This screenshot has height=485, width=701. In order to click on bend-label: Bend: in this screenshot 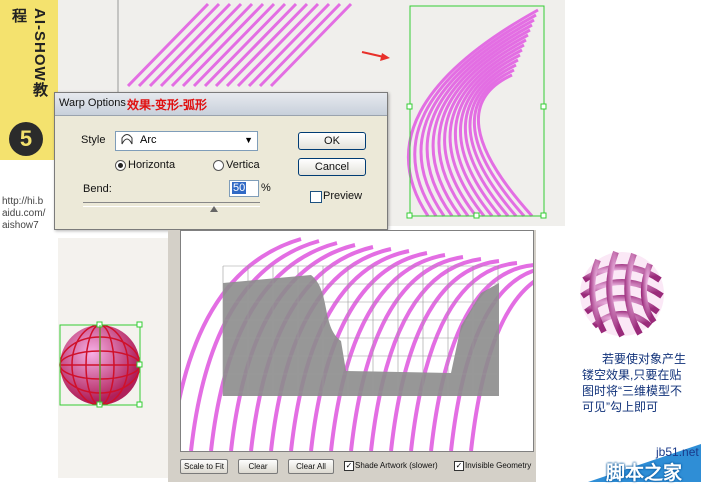, I will do `click(97, 189)`.